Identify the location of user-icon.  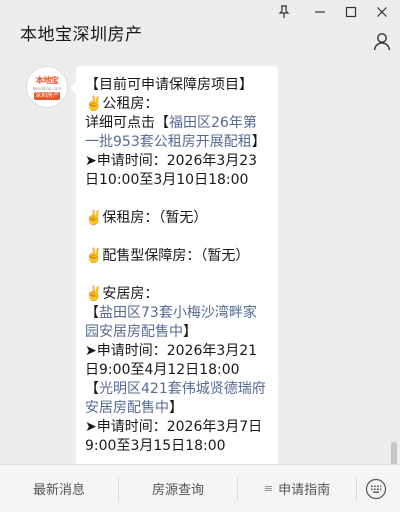
(382, 41).